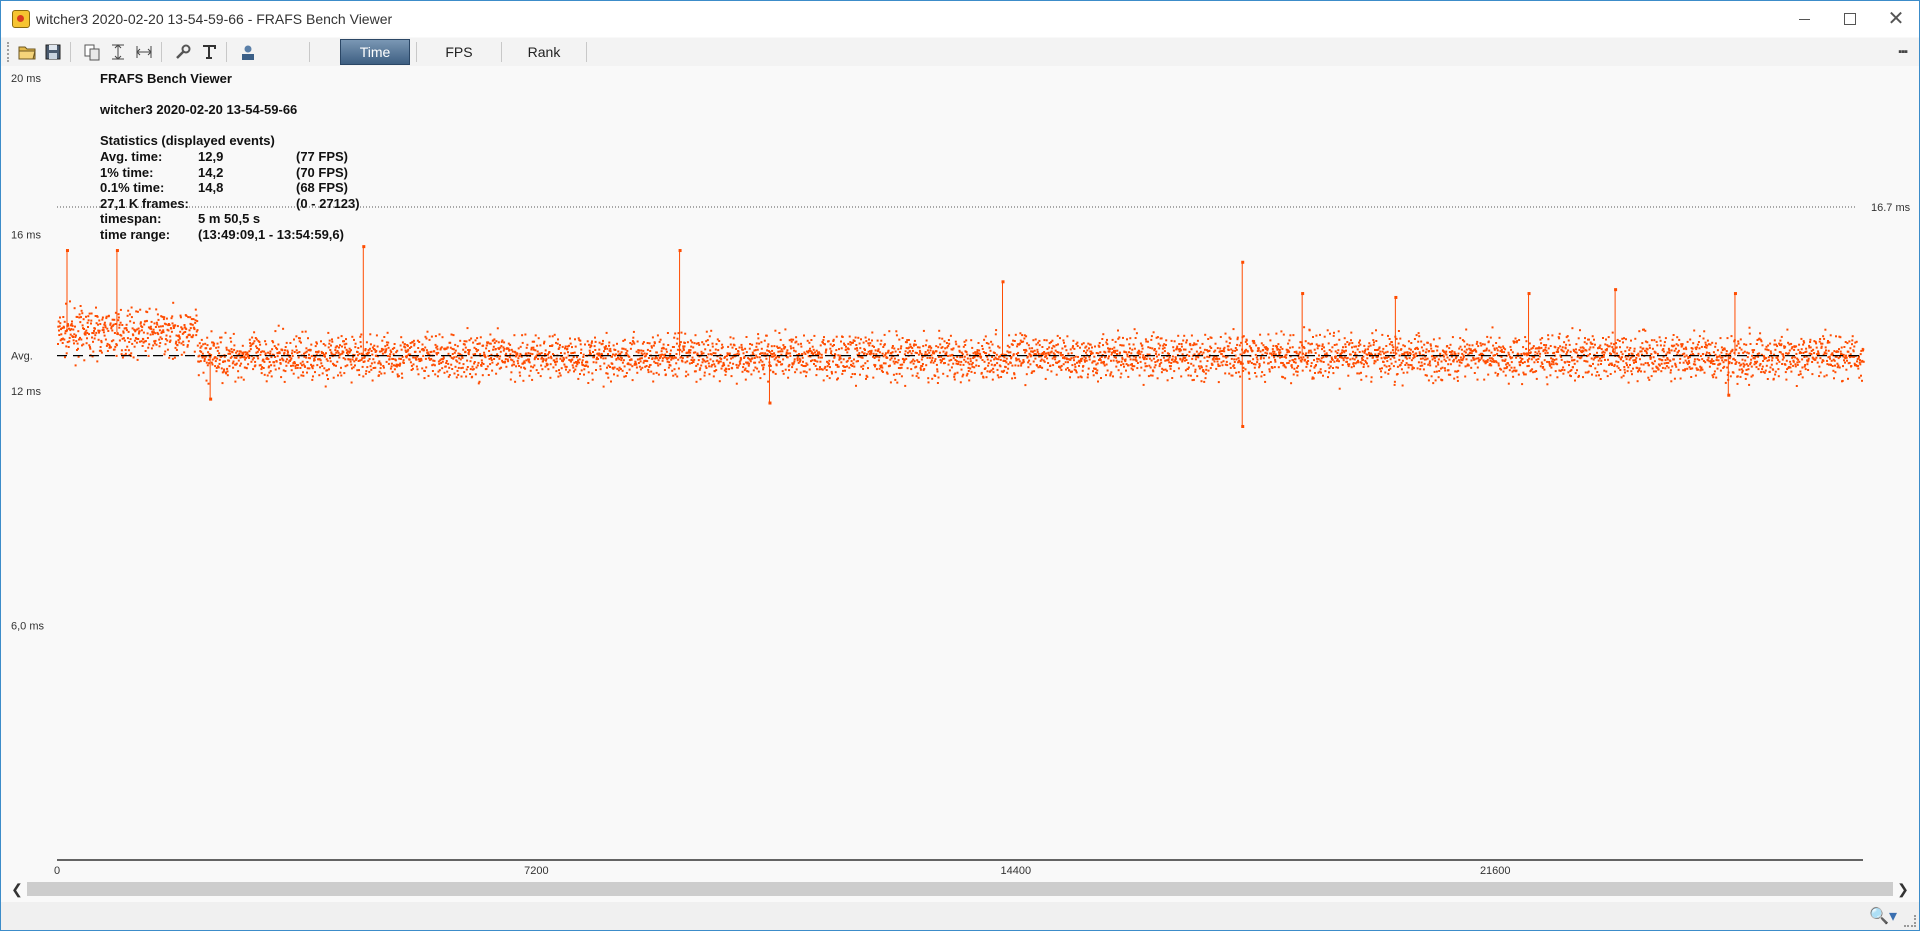 The width and height of the screenshot is (1920, 931). I want to click on fit-vertical-button, so click(118, 52).